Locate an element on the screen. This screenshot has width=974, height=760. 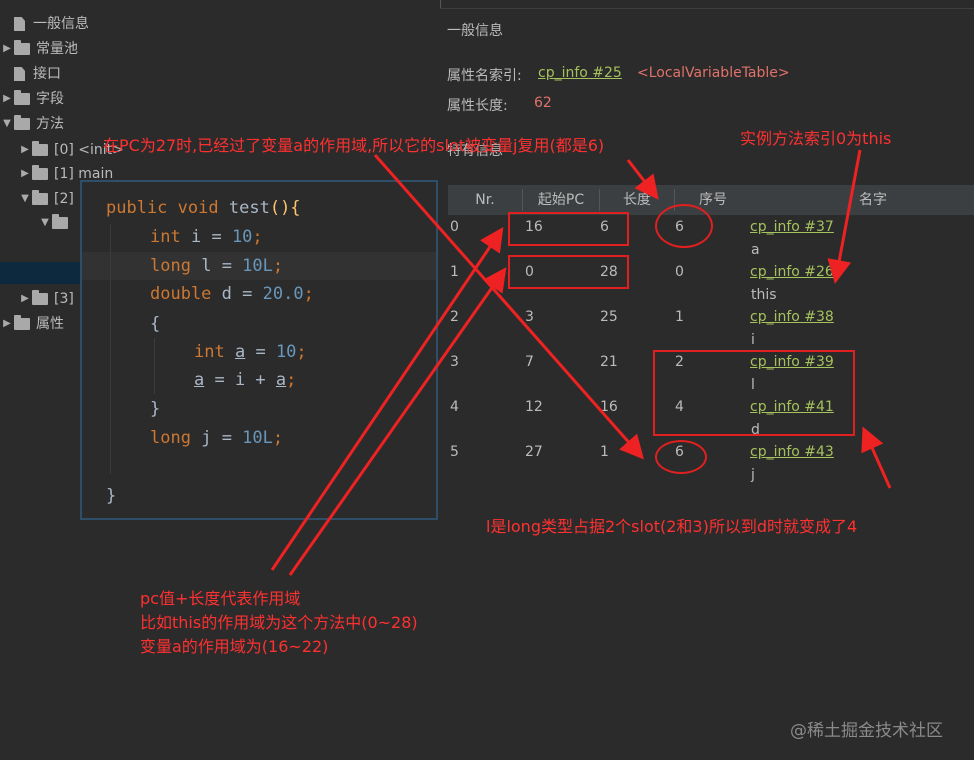
cell-nr: 5 is located at coordinates (454, 452).